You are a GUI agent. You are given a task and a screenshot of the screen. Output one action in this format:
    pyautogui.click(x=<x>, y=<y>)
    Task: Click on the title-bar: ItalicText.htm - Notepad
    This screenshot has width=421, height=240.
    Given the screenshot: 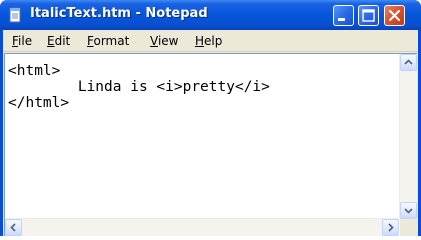 What is the action you would take?
    pyautogui.click(x=210, y=15)
    